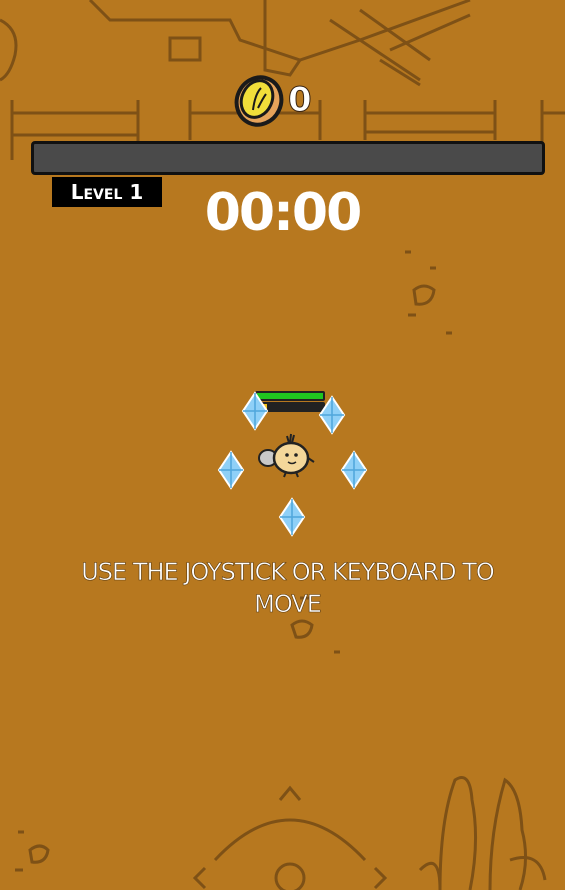 Image resolution: width=565 pixels, height=890 pixels. What do you see at coordinates (231, 470) in the screenshot?
I see `orbiting-gem-left` at bounding box center [231, 470].